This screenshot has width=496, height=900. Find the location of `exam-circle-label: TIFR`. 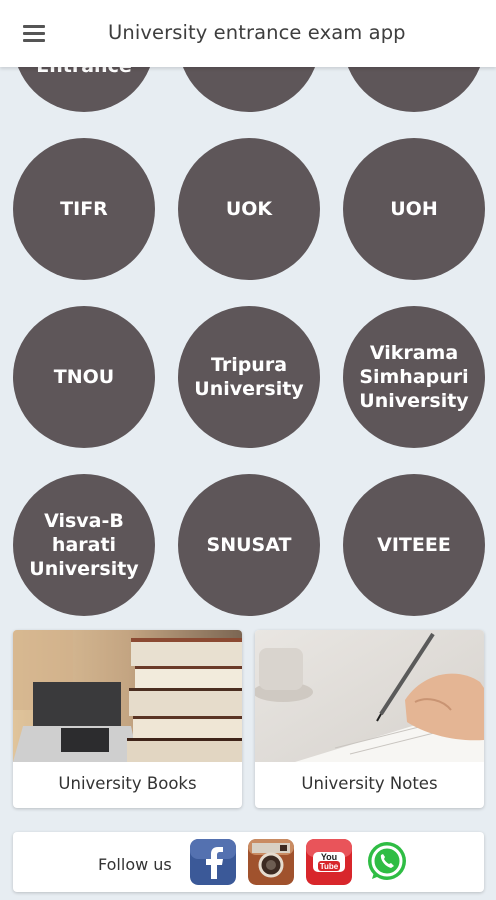

exam-circle-label: TIFR is located at coordinates (84, 209).